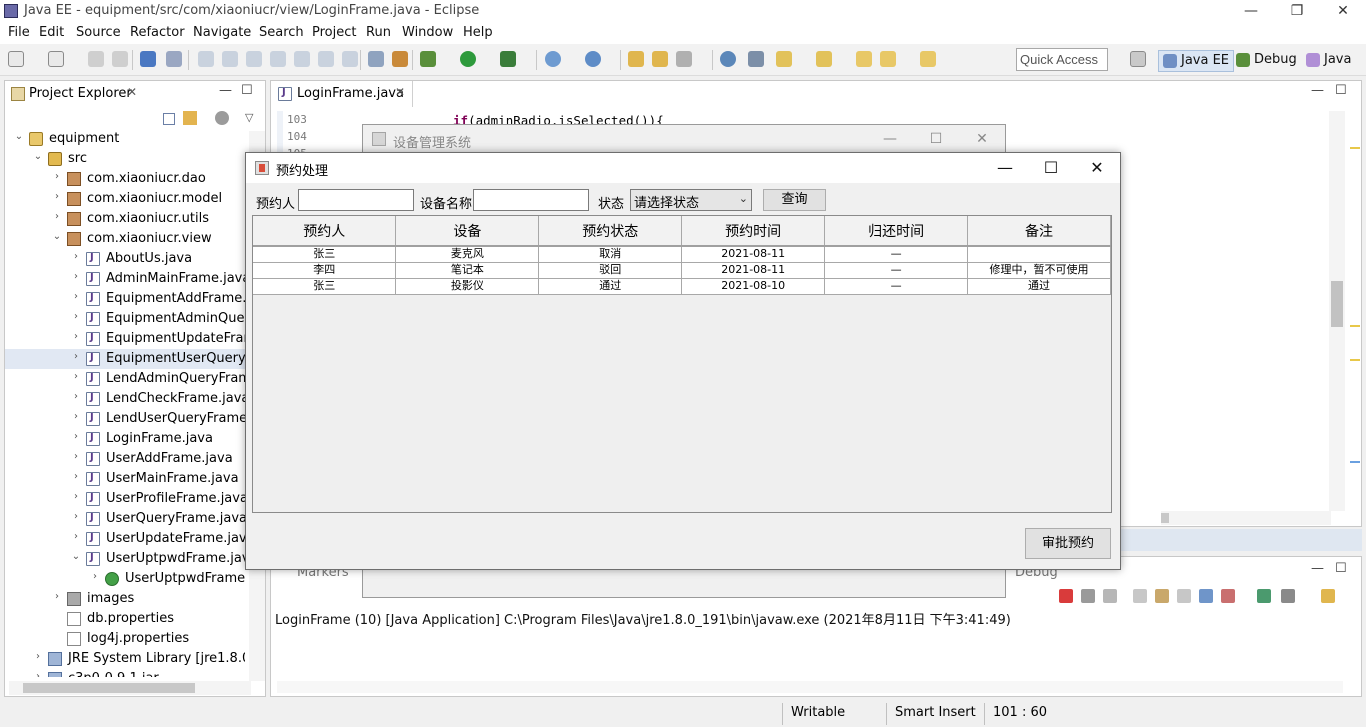  I want to click on tree-item: › images, so click(125, 599).